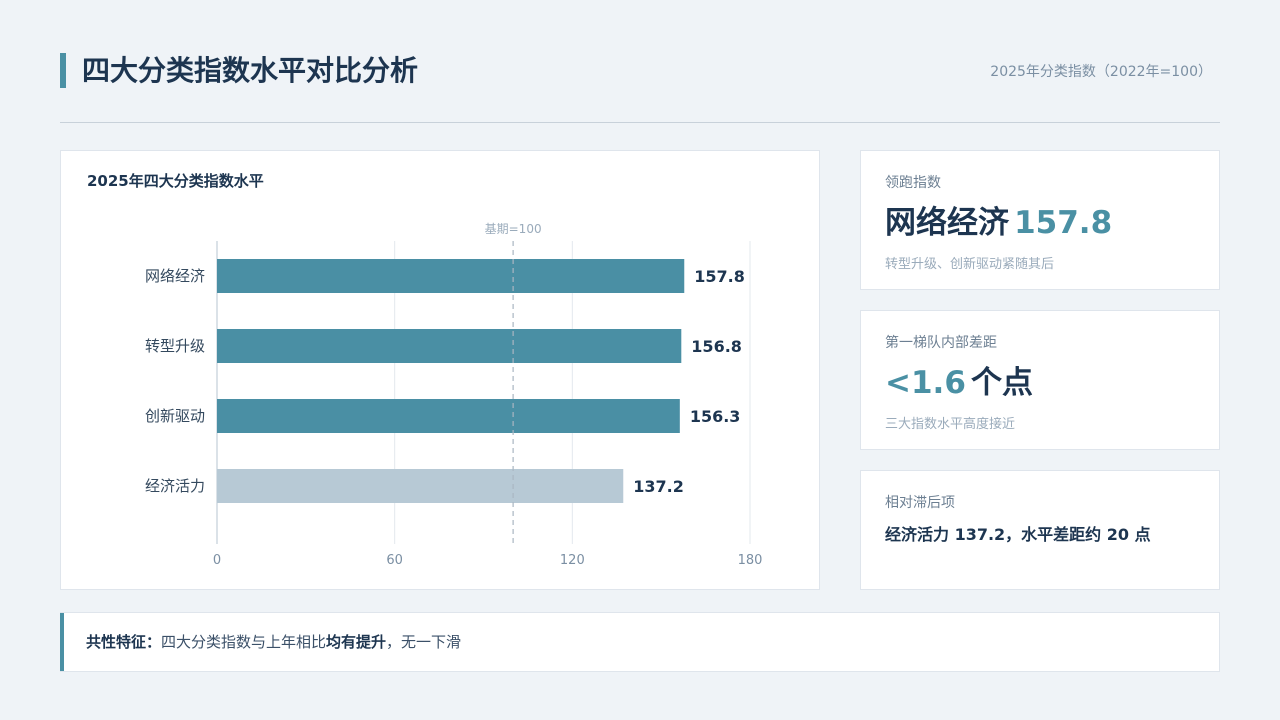 The image size is (1280, 720). I want to click on leader-card: 领跑指数 网络经济 157.8 转型升级、创新驱动紧随其后, so click(1040, 220).